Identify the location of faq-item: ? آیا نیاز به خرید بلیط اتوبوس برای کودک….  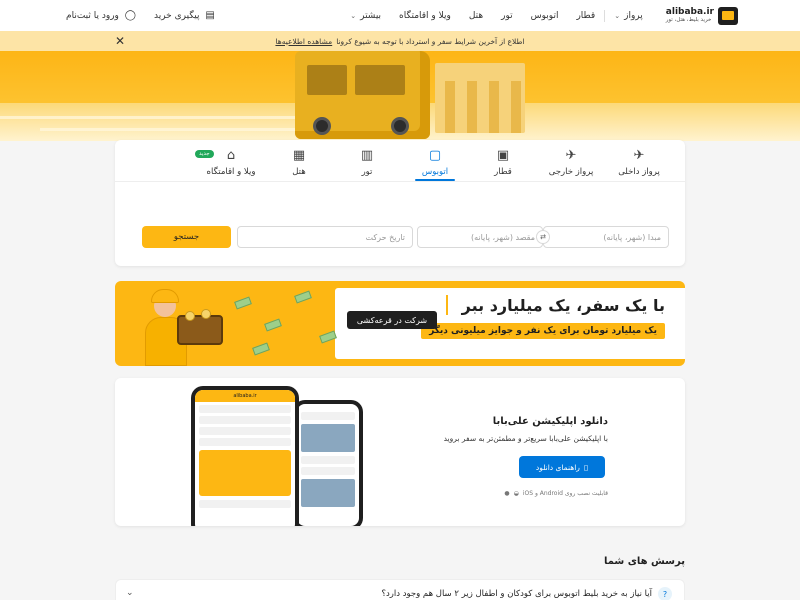
(400, 589).